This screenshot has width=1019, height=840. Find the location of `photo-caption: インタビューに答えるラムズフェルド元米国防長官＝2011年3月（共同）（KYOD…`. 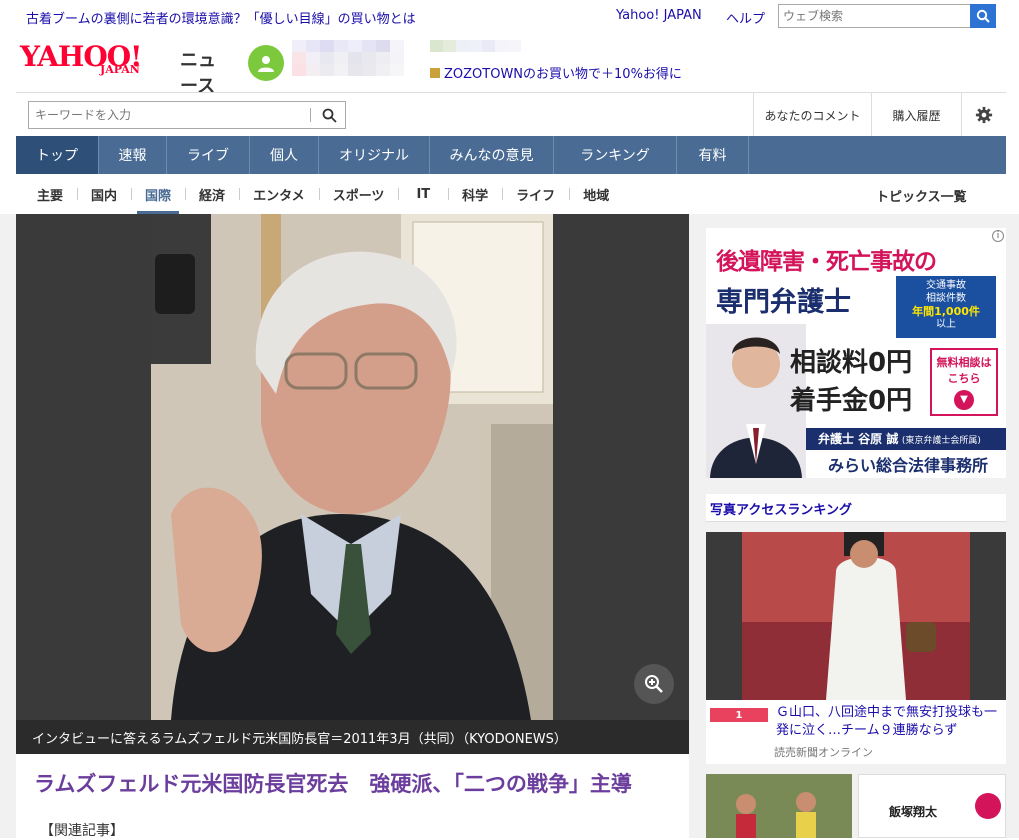

photo-caption: インタビューに答えるラムズフェルド元米国防長官＝2011年3月（共同）（KYOD… is located at coordinates (352, 737).